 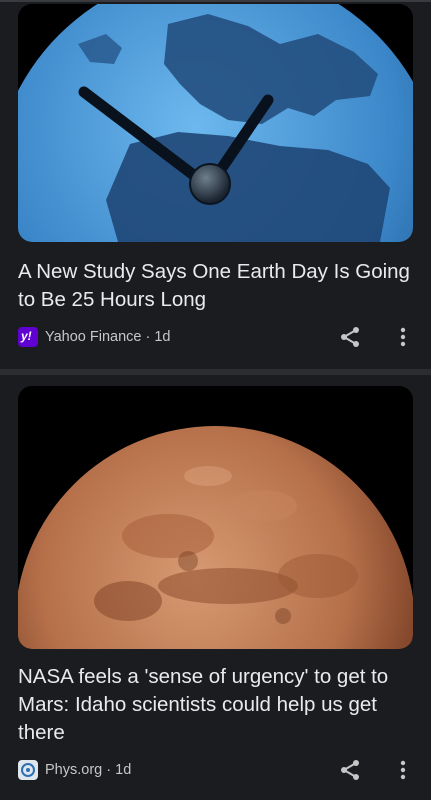 What do you see at coordinates (28, 770) in the screenshot?
I see `phys-org-logo-icon` at bounding box center [28, 770].